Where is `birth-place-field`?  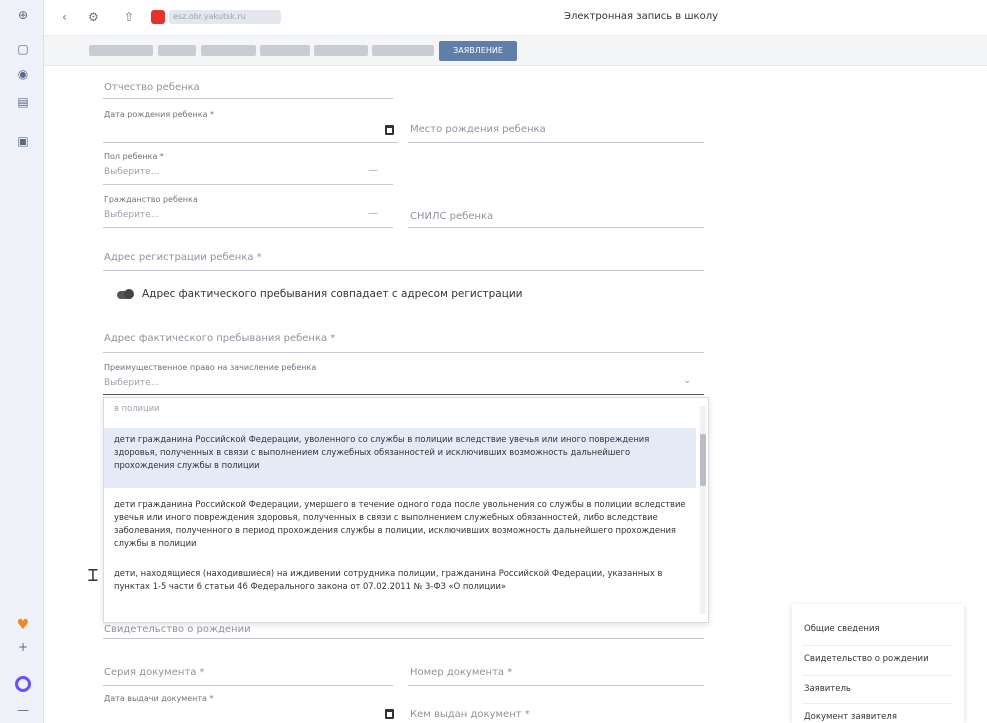 birth-place-field is located at coordinates (556, 142).